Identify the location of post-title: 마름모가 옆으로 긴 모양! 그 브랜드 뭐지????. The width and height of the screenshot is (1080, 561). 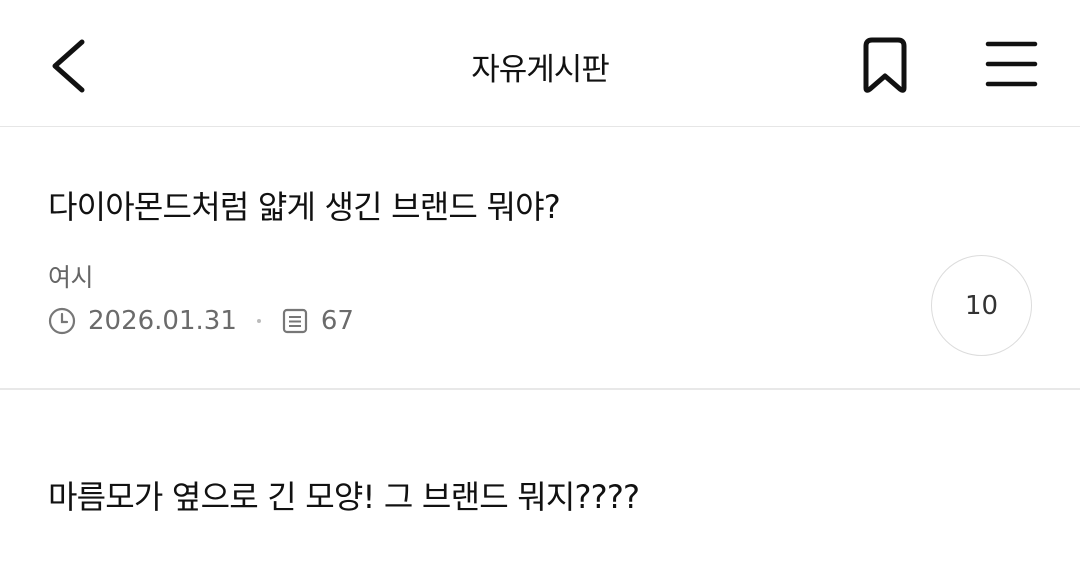
(344, 495).